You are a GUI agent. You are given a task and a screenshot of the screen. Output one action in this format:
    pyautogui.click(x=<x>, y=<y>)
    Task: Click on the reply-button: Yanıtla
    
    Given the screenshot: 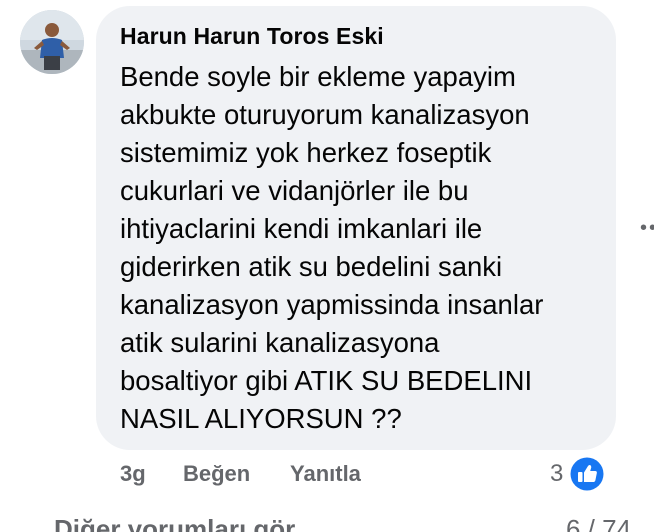 What is the action you would take?
    pyautogui.click(x=325, y=474)
    